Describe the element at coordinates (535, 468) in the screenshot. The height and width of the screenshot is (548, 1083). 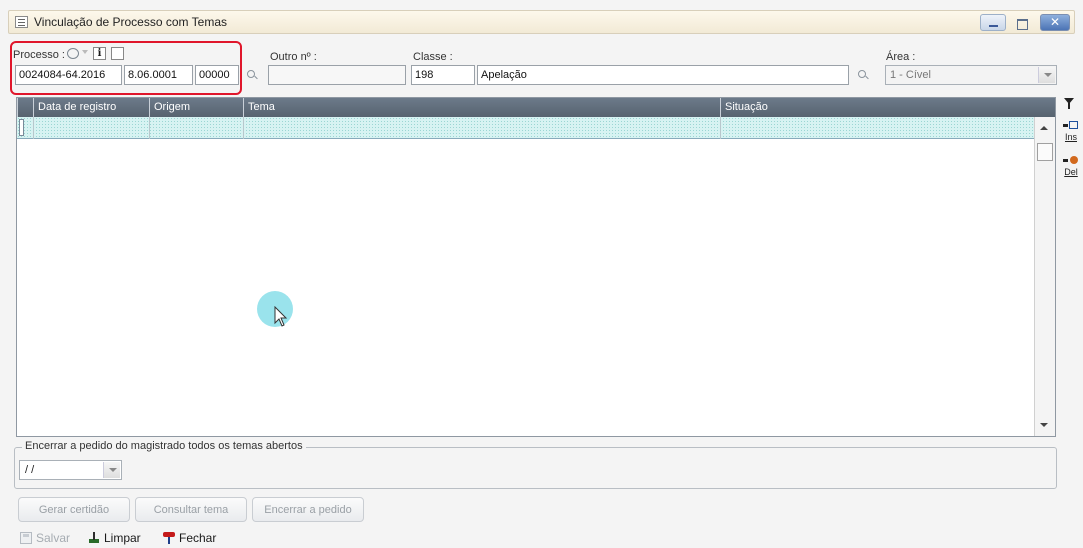
I see `encerrar-group` at that location.